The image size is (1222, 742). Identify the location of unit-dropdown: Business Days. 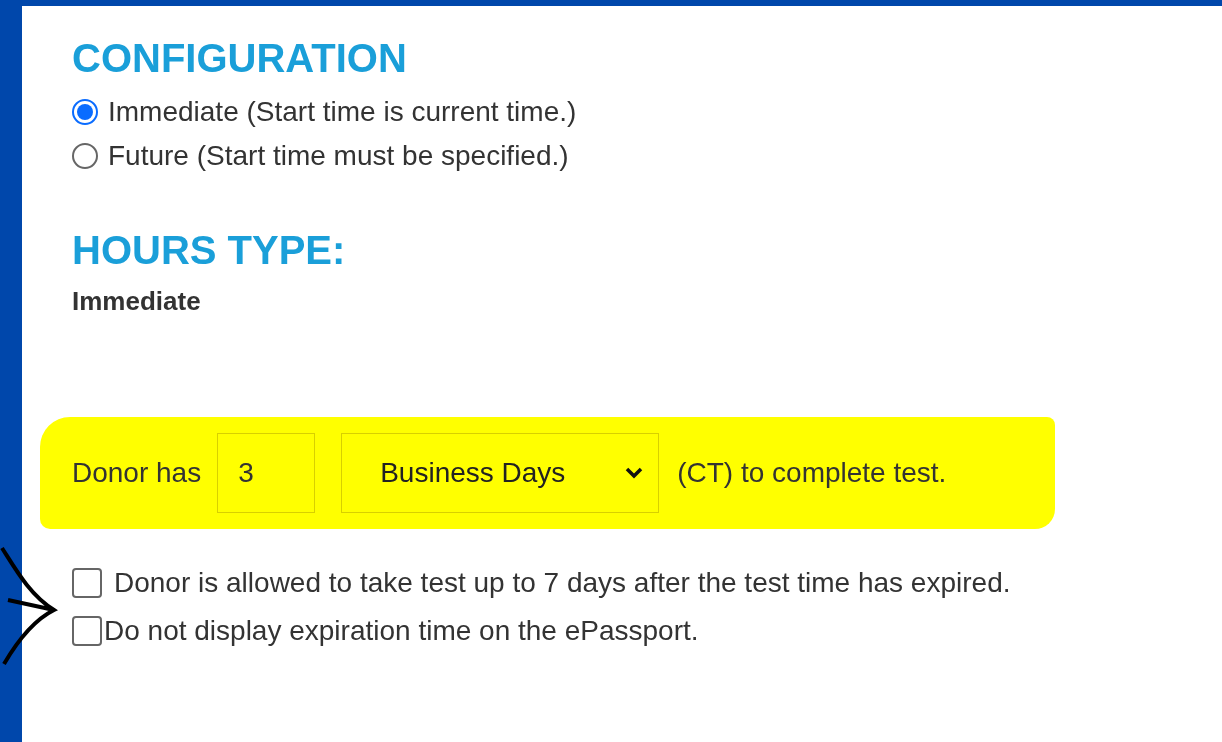
(500, 473).